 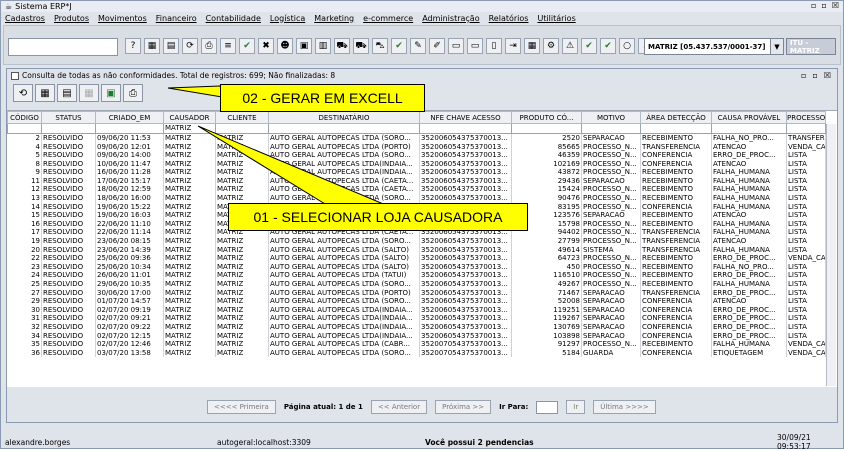 I want to click on refresh-icon: ⟲, so click(x=23, y=93).